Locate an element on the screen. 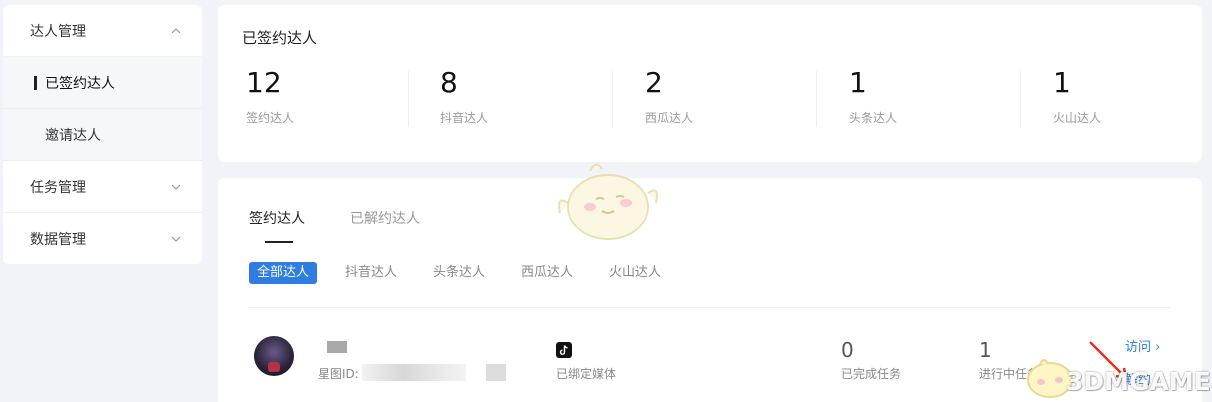  submenu-item-signed: 已签约达人 is located at coordinates (102, 83).